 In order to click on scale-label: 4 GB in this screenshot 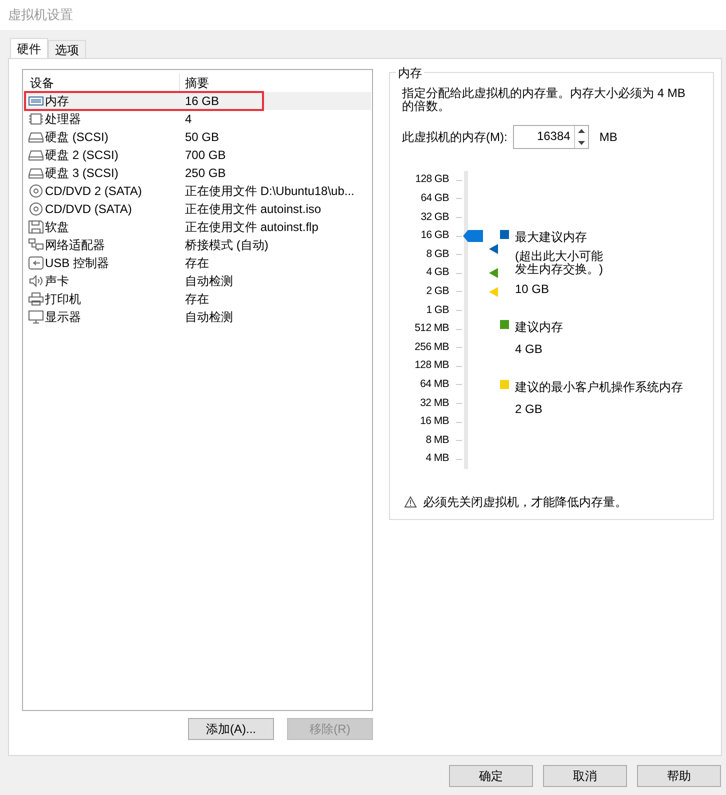, I will do `click(437, 272)`.